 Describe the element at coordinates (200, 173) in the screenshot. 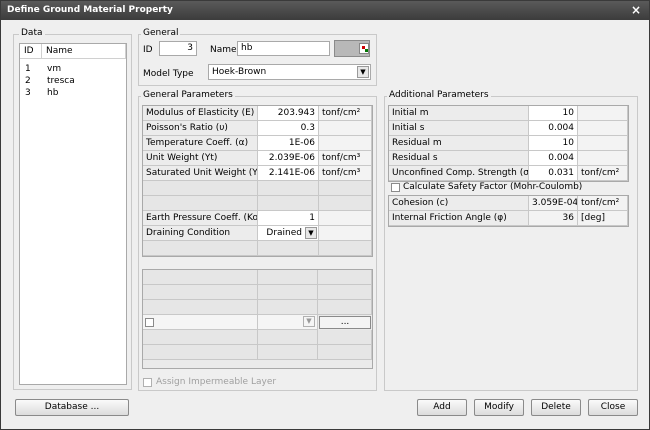

I see `param-label: Saturated Unit Weight (Ysat)` at that location.